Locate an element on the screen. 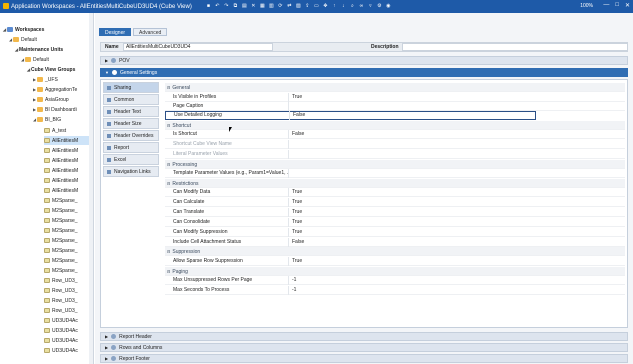  nav-report: Report is located at coordinates (131, 147).